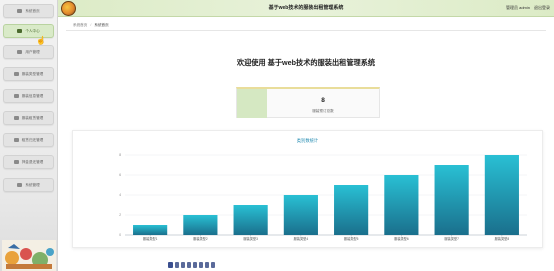 This screenshot has width=554, height=271. I want to click on sidebar-item-users: 用户管理, so click(28, 52).